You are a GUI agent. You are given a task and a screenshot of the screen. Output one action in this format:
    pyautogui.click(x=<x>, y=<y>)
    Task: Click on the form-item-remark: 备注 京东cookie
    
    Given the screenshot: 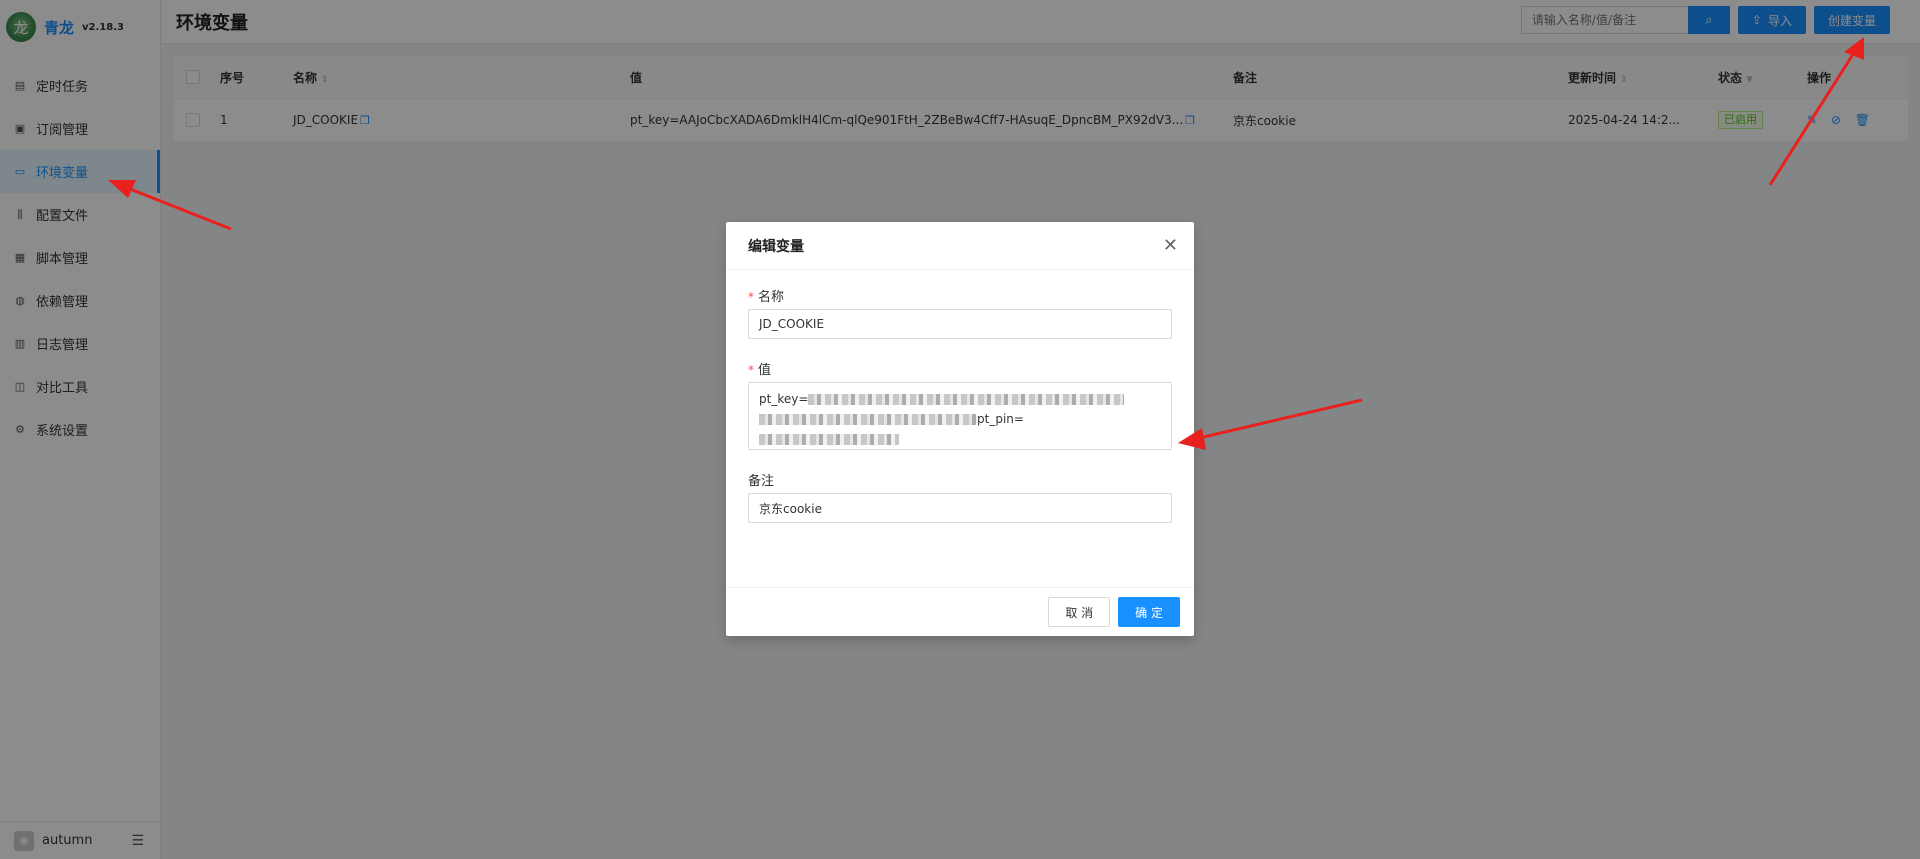 What is the action you would take?
    pyautogui.click(x=960, y=496)
    